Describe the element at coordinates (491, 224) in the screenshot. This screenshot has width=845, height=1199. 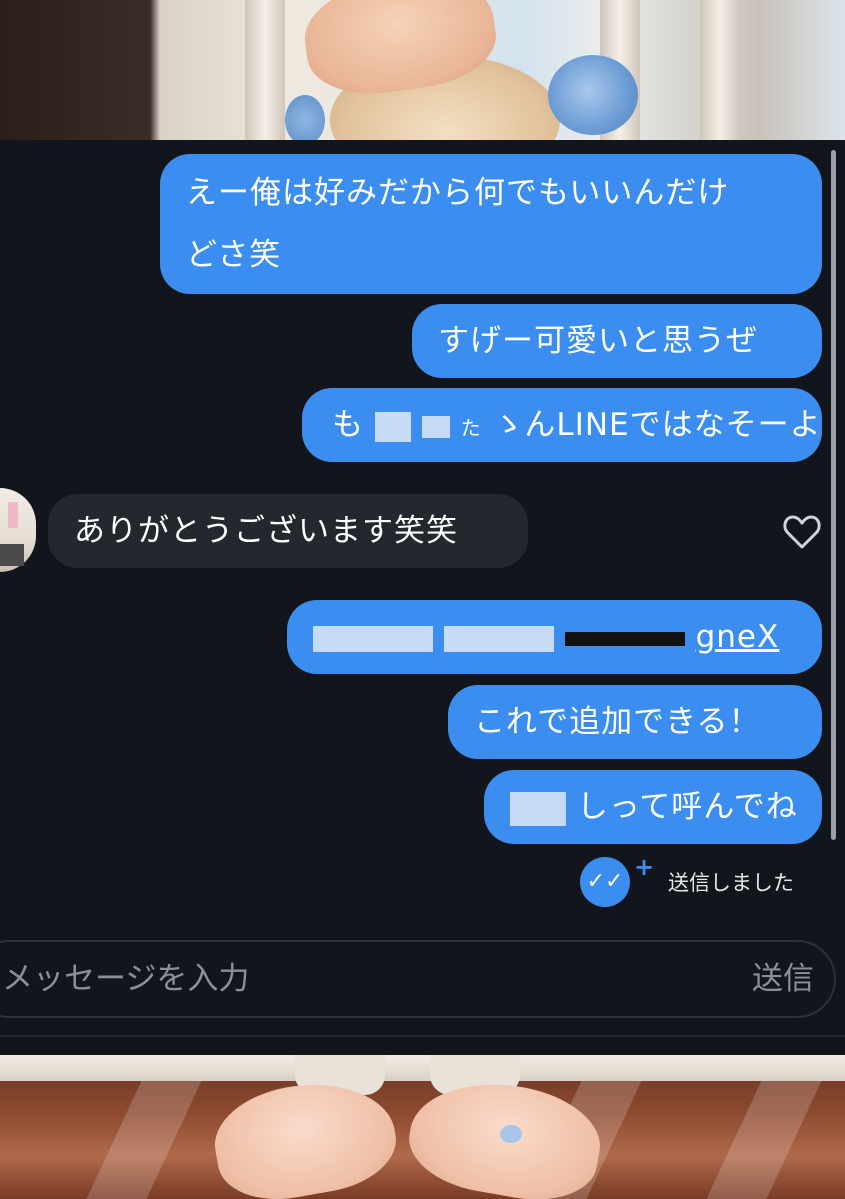
I see `outgoing-message: えー俺は好みだから何でもいいんだけ どさ笑` at that location.